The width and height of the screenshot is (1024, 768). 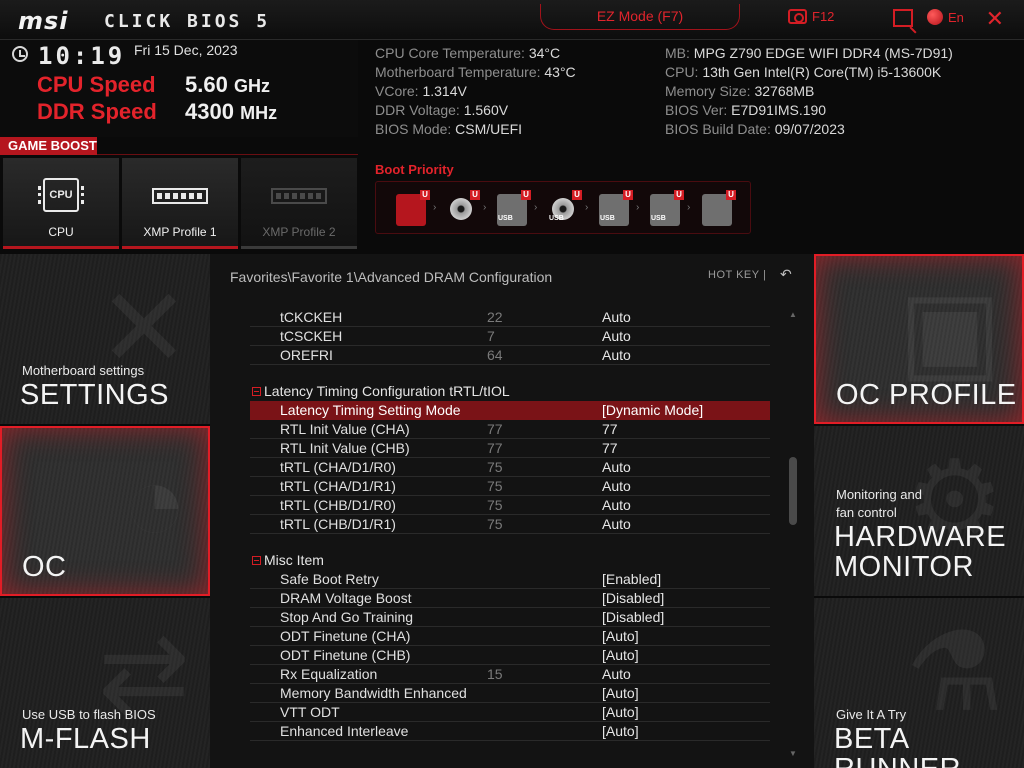 What do you see at coordinates (510, 391) in the screenshot?
I see `section-latency-timing: Latency Timing Configuration tRTL/tIOL` at bounding box center [510, 391].